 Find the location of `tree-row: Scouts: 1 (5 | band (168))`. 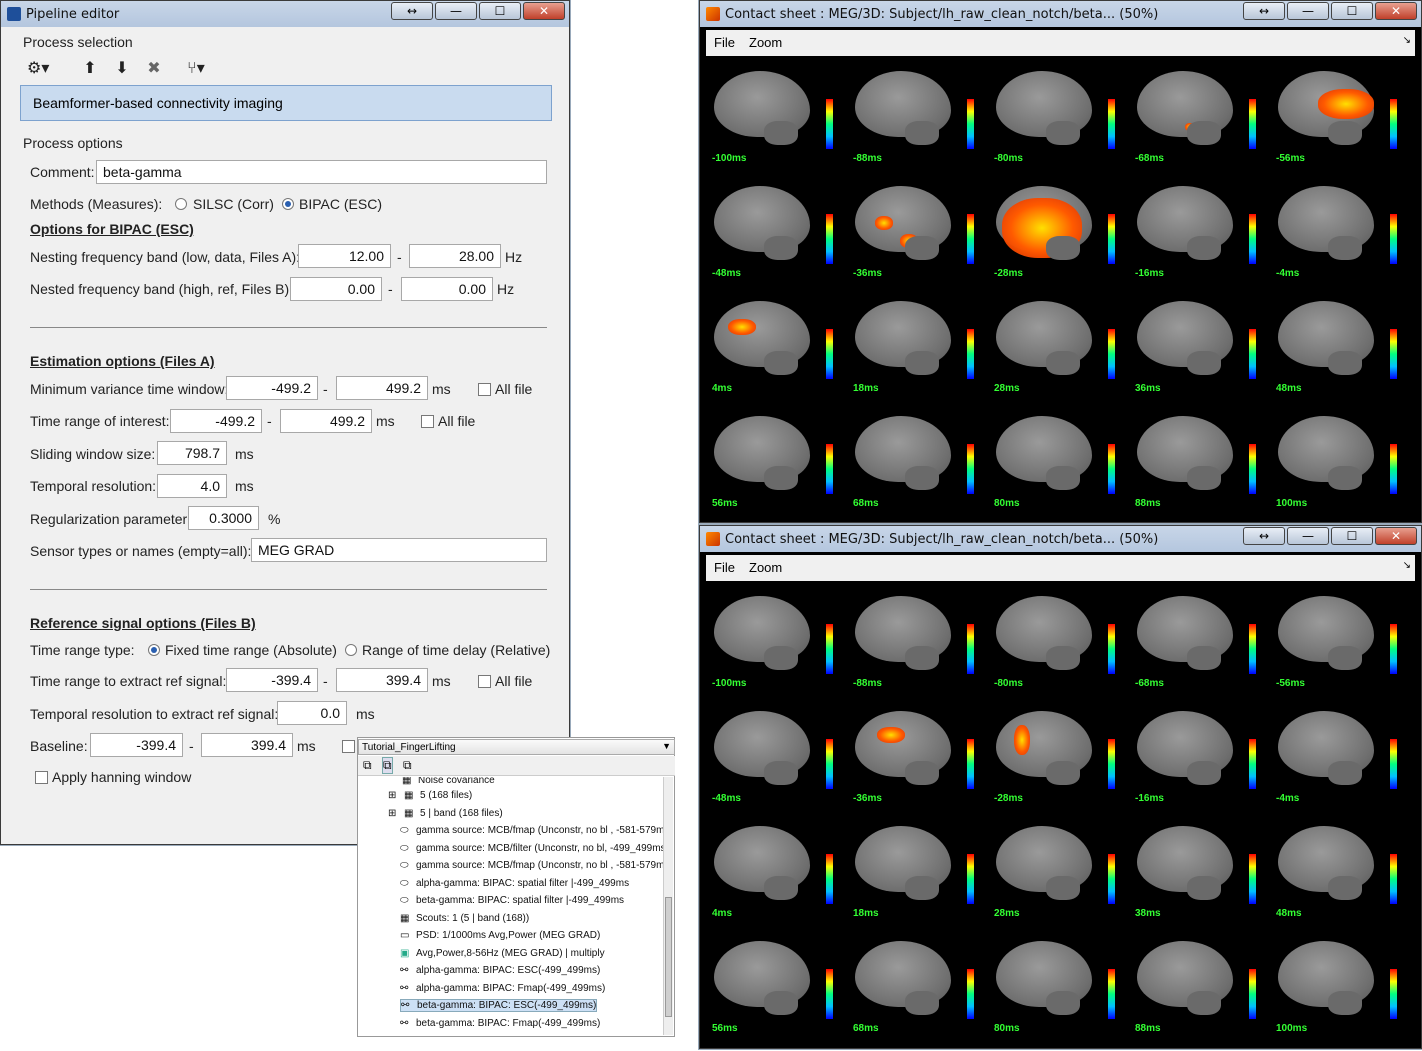

tree-row: Scouts: 1 (5 | band (168)) is located at coordinates (472, 918).